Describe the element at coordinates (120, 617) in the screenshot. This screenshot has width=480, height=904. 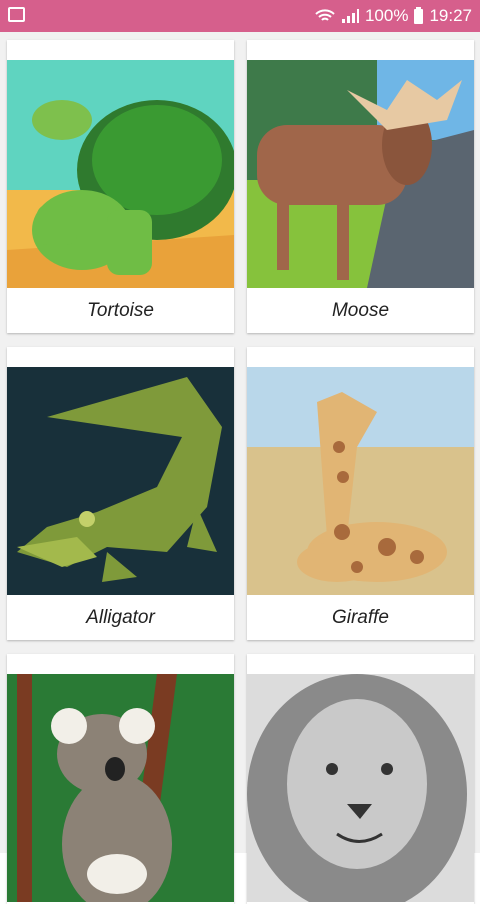
I see `animal-name: Alligator` at that location.